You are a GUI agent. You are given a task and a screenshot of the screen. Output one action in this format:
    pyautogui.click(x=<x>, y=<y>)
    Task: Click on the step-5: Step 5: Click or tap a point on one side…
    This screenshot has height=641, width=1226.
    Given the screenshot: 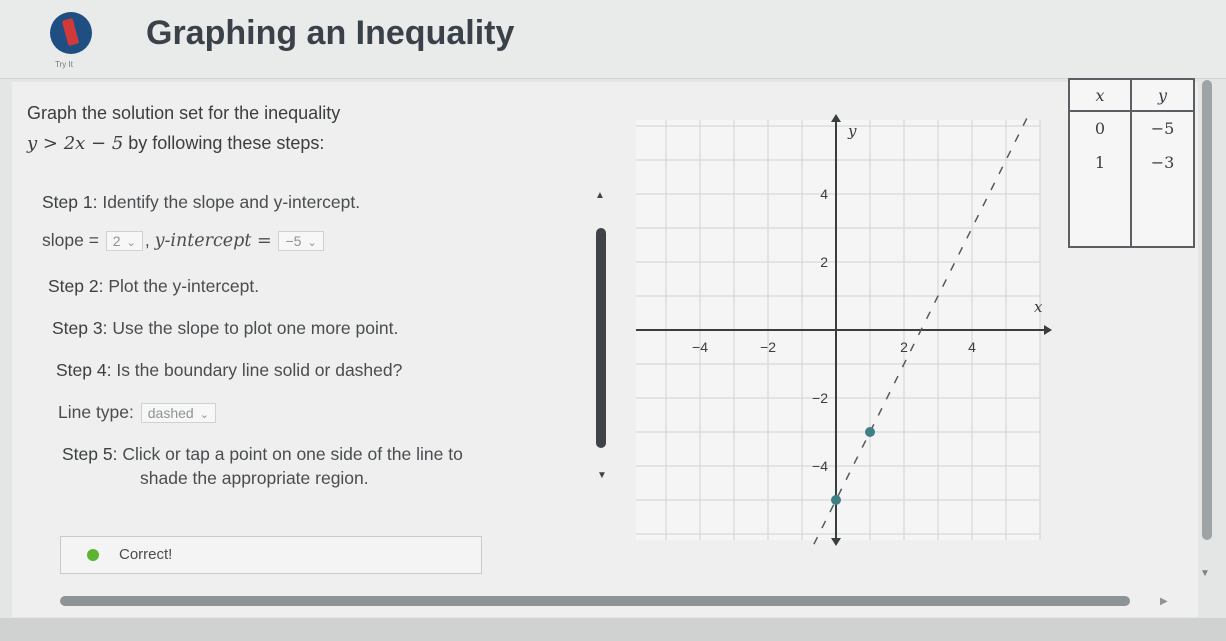 What is the action you would take?
    pyautogui.click(x=262, y=454)
    